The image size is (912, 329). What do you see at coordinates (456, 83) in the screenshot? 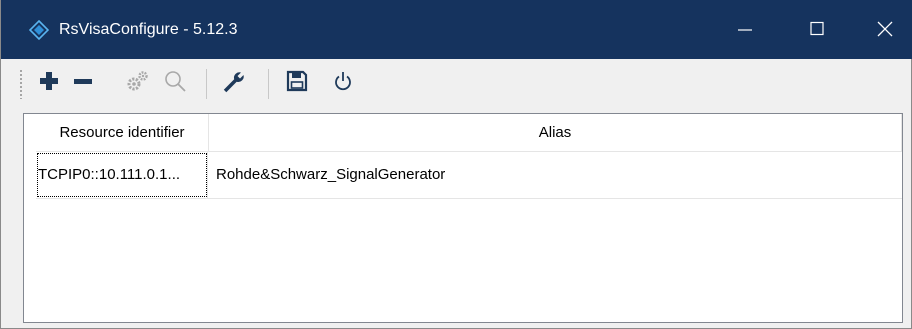
I see `toolbar` at bounding box center [456, 83].